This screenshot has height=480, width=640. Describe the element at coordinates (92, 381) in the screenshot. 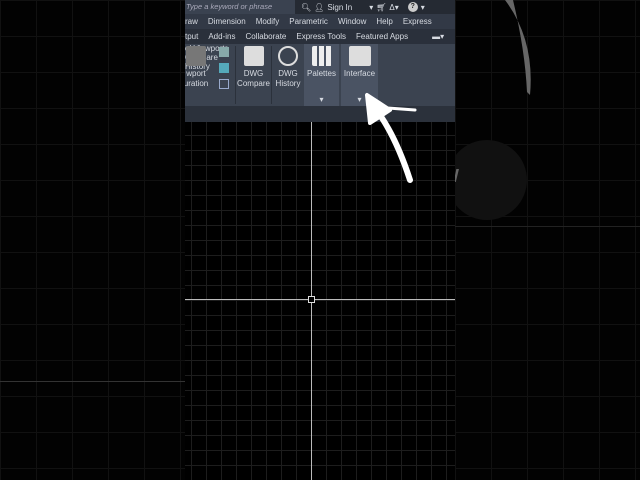

I see `background-axis` at that location.